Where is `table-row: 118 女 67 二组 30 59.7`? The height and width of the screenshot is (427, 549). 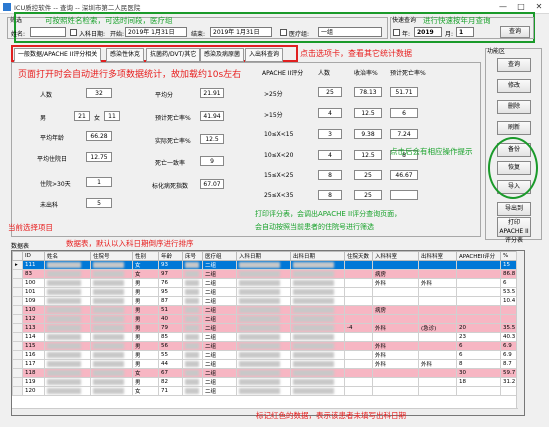
table-row: 118 女 67 二组 30 59.7 is located at coordinates (268, 373).